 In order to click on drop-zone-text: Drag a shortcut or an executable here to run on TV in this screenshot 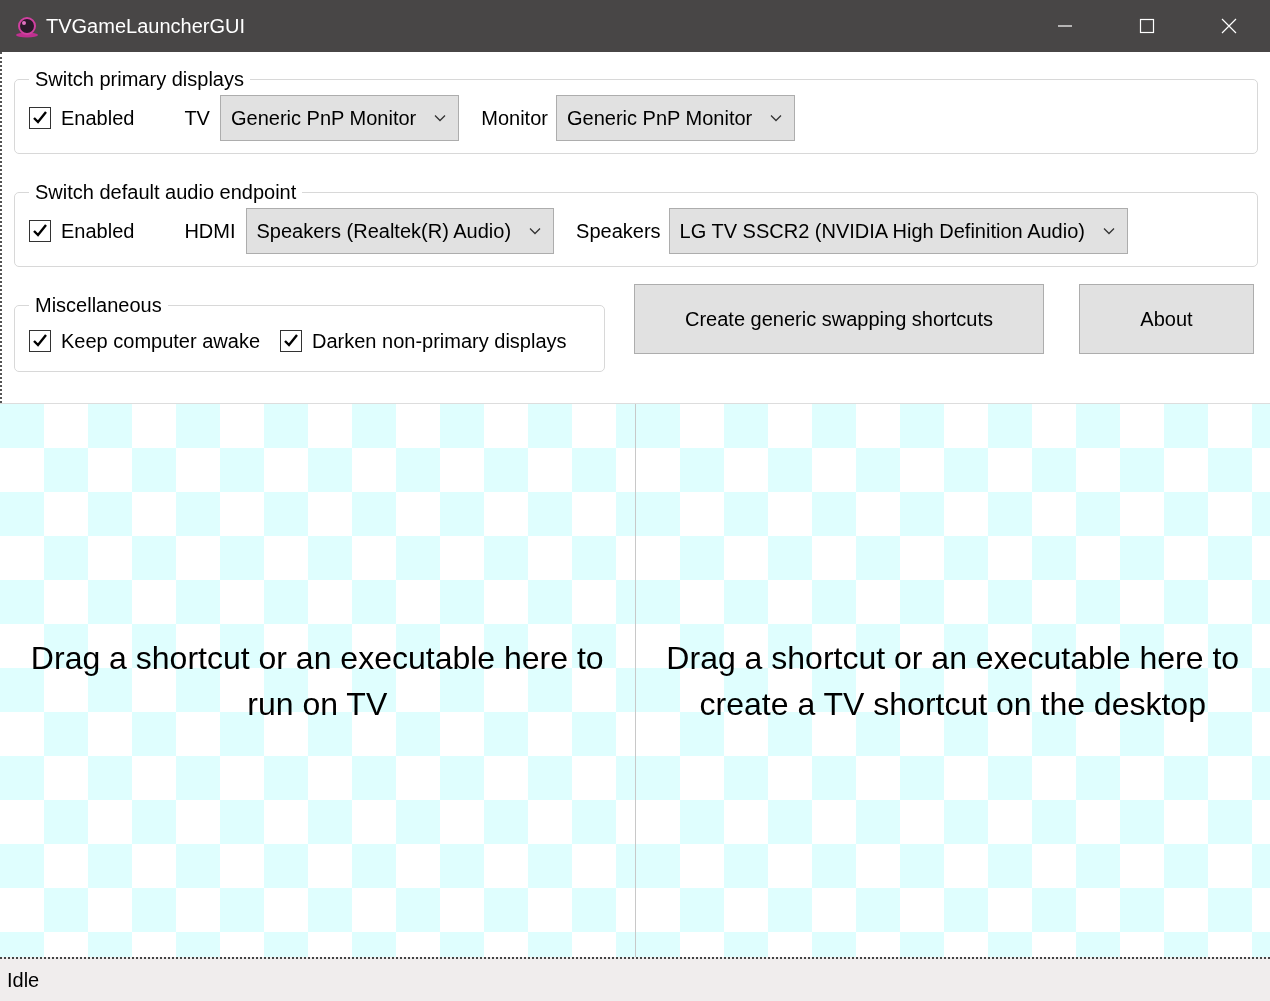, I will do `click(317, 681)`.